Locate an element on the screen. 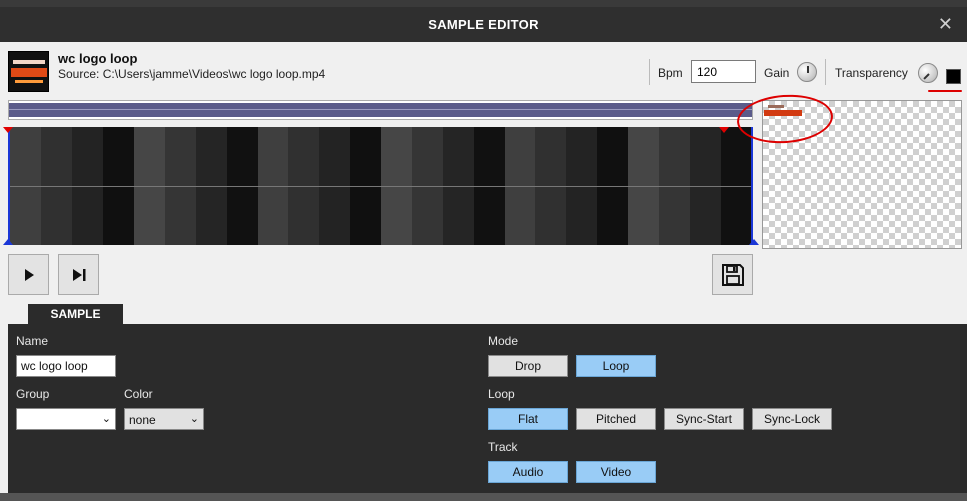 The width and height of the screenshot is (967, 501). overview-range-handle is located at coordinates (380, 110).